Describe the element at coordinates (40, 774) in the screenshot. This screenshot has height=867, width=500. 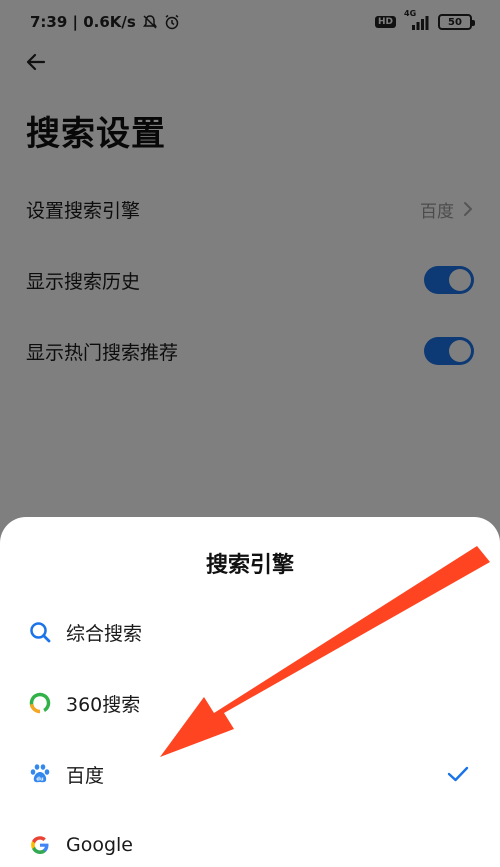
I see `baidu-paw-icon: du` at that location.